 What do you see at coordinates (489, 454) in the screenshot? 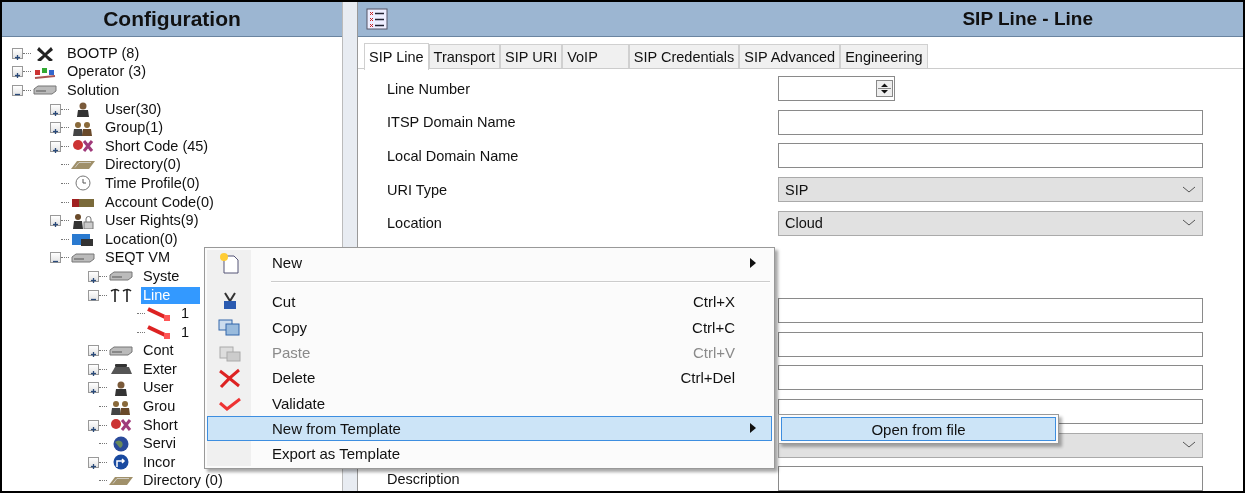
I see `menu-item: Export as Template` at bounding box center [489, 454].